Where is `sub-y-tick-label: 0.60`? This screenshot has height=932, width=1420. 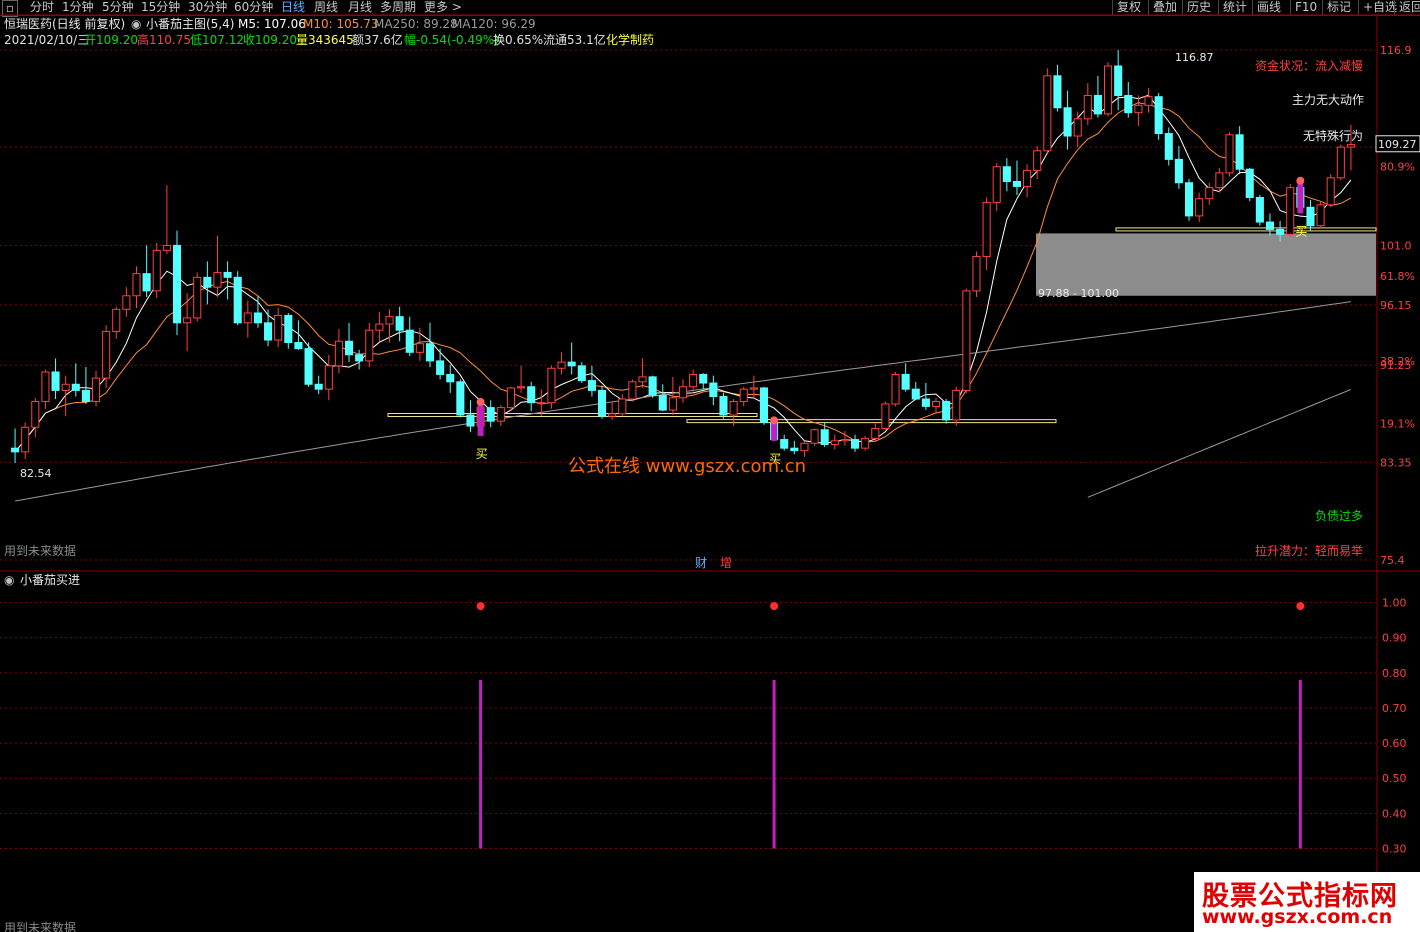 sub-y-tick-label: 0.60 is located at coordinates (1394, 743).